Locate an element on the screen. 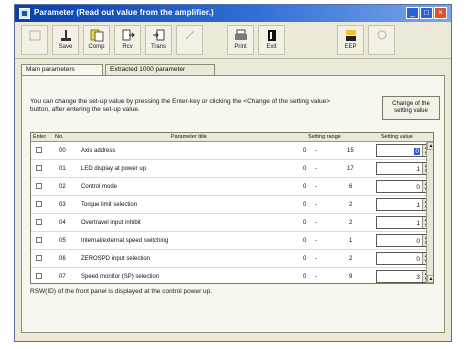 The width and height of the screenshot is (465, 349). table-row: 04 Overtravel input inhibit 0 - 2 1 ▲▼ is located at coordinates (230, 223).